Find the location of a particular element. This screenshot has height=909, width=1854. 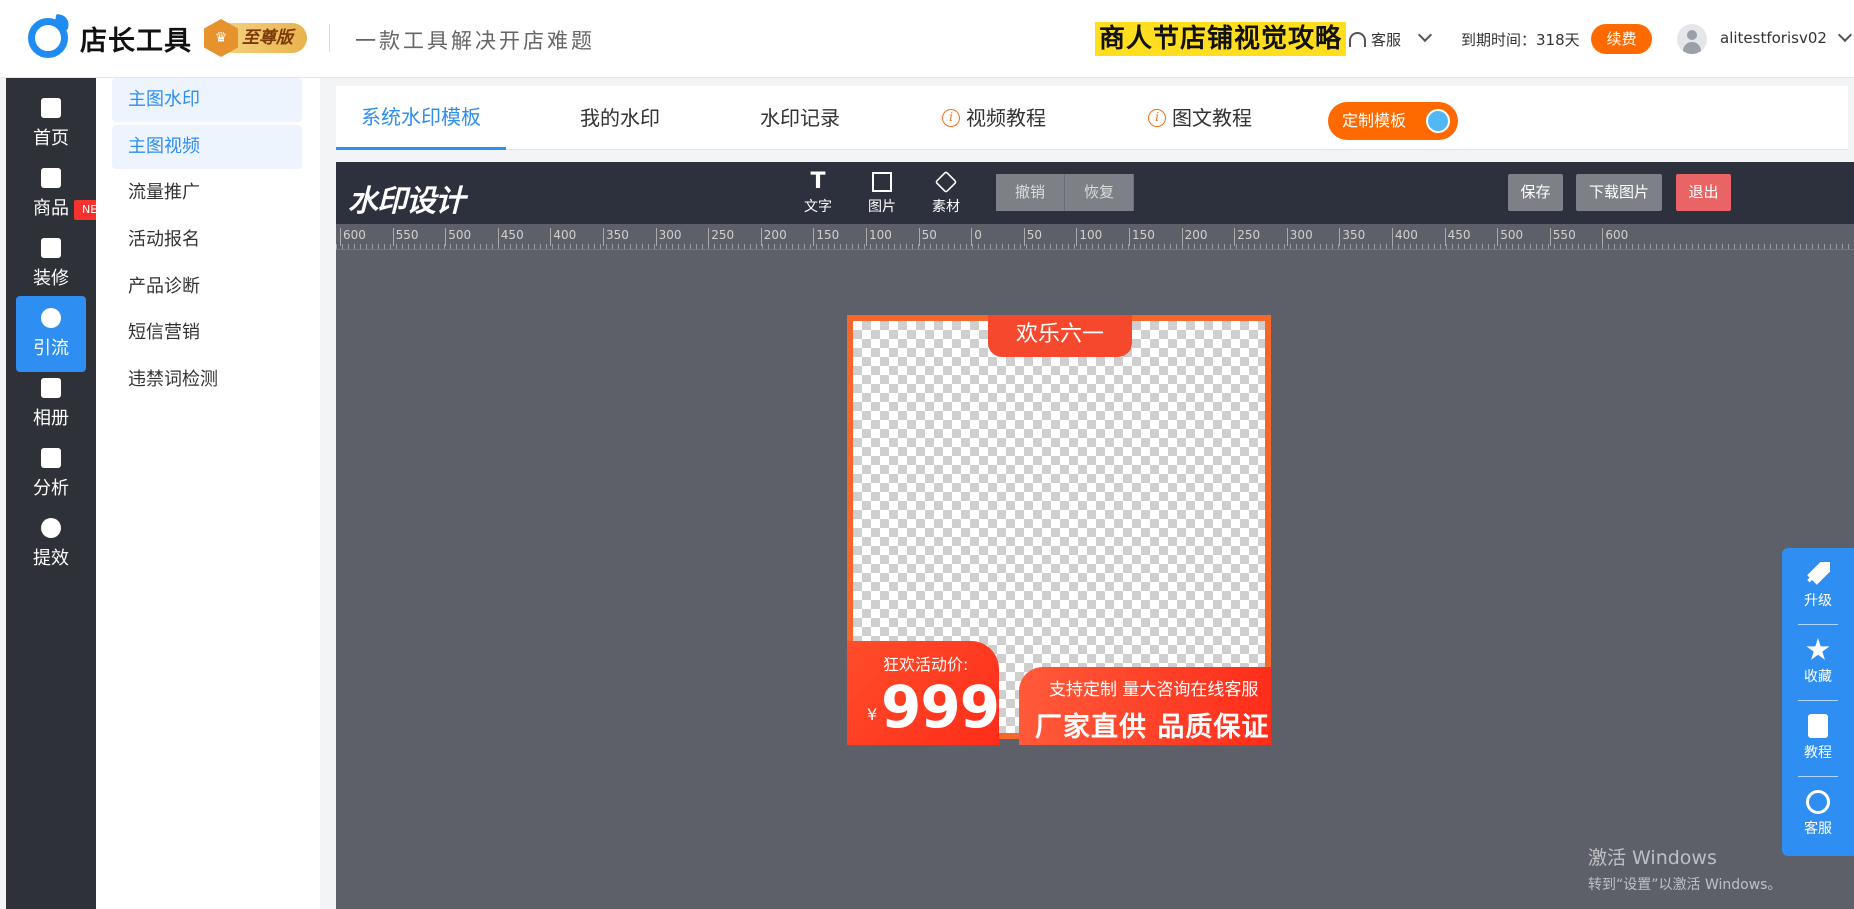

brush-icon is located at coordinates (51, 248).